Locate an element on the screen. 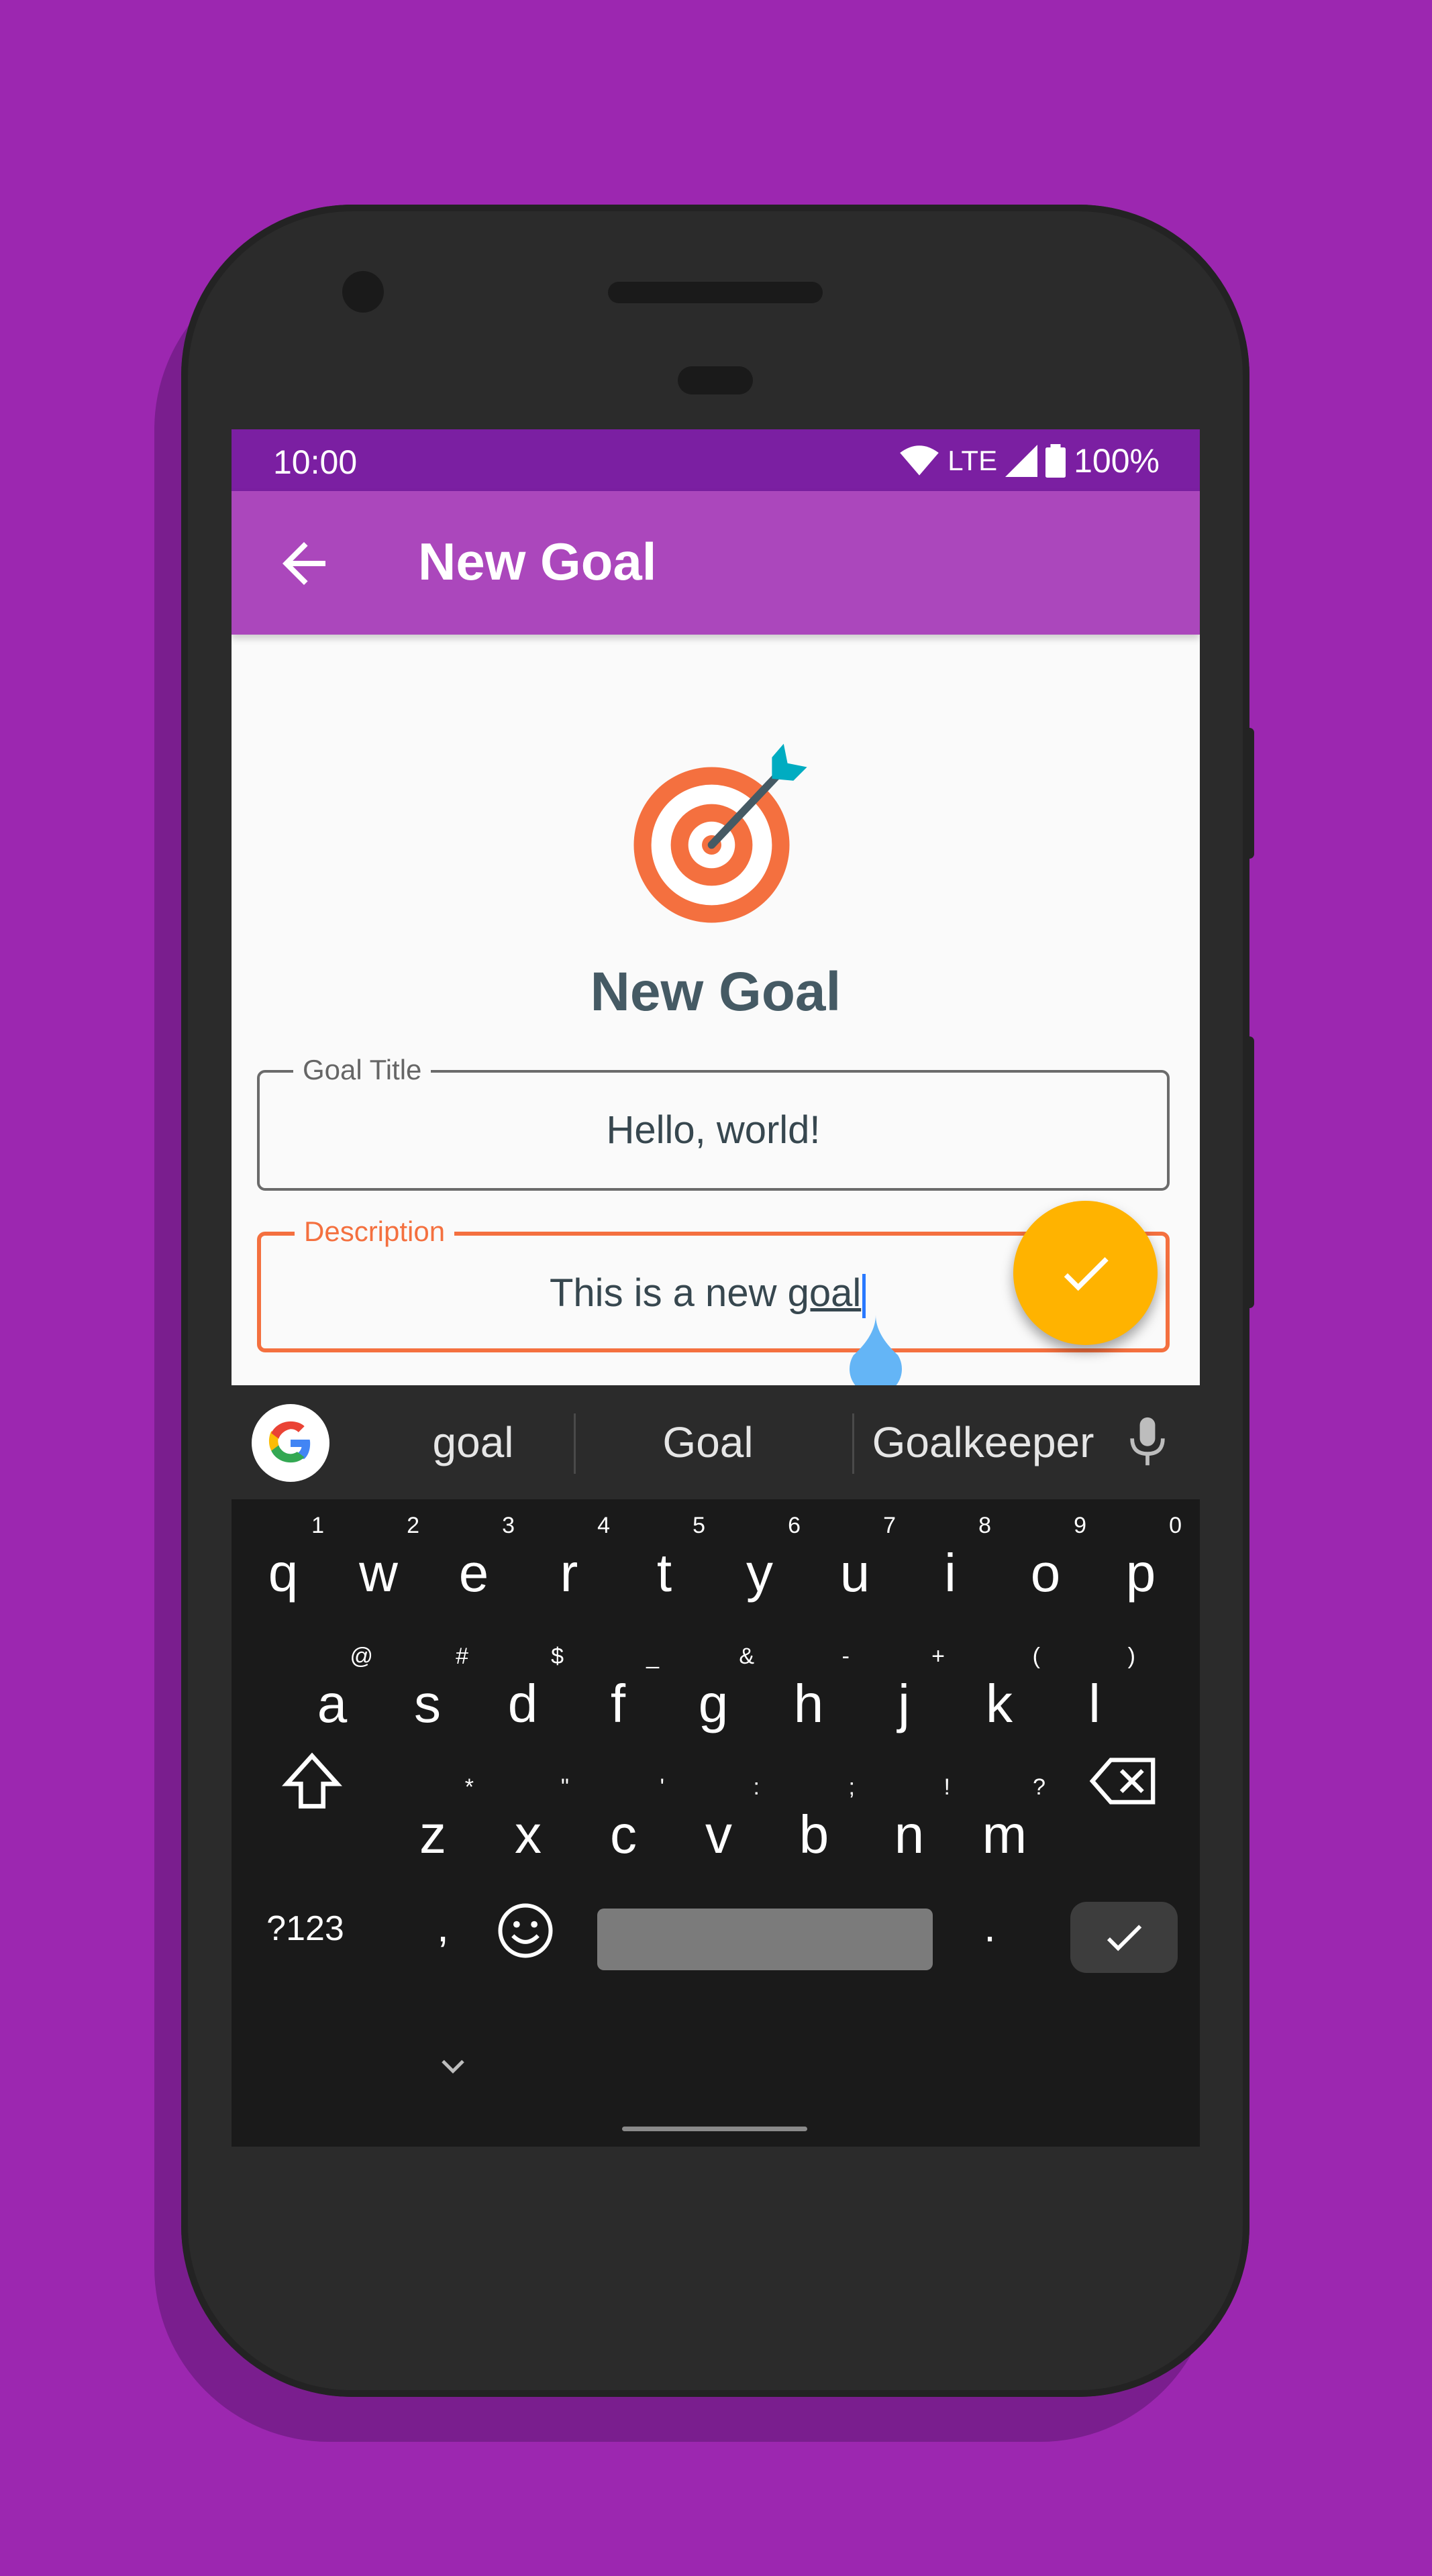 The image size is (1432, 2576). key-label: m is located at coordinates (1004, 1834).